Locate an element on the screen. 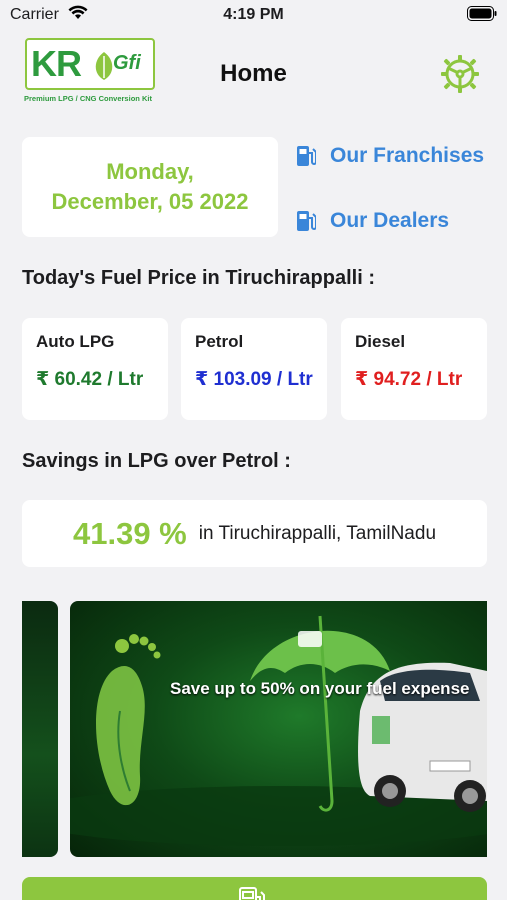 This screenshot has height=900, width=507. fuel-card-auto-lpg: Auto LPG ₹ 60.42 / Ltr is located at coordinates (95, 369).